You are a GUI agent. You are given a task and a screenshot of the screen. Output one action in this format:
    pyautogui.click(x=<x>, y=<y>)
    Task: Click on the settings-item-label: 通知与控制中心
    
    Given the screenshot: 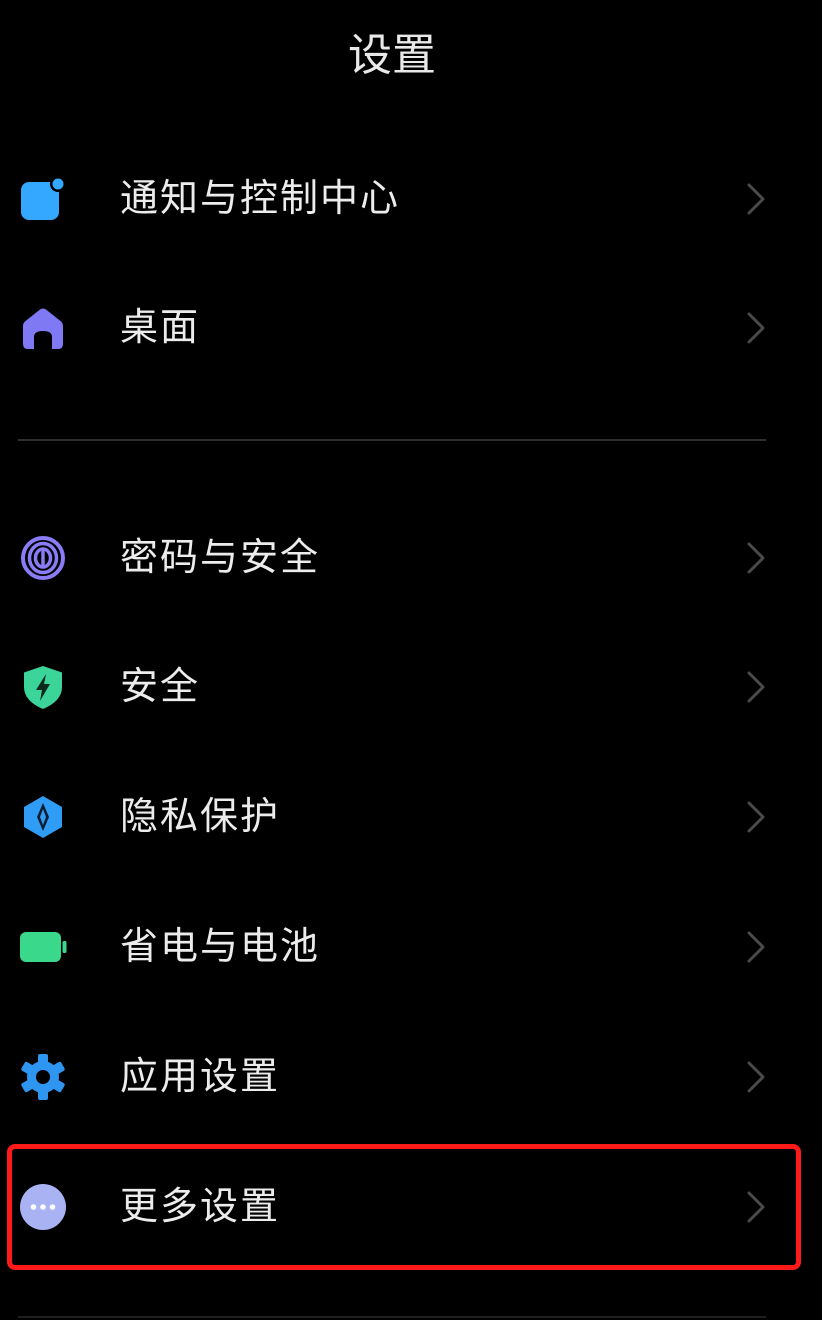 What is the action you would take?
    pyautogui.click(x=260, y=198)
    